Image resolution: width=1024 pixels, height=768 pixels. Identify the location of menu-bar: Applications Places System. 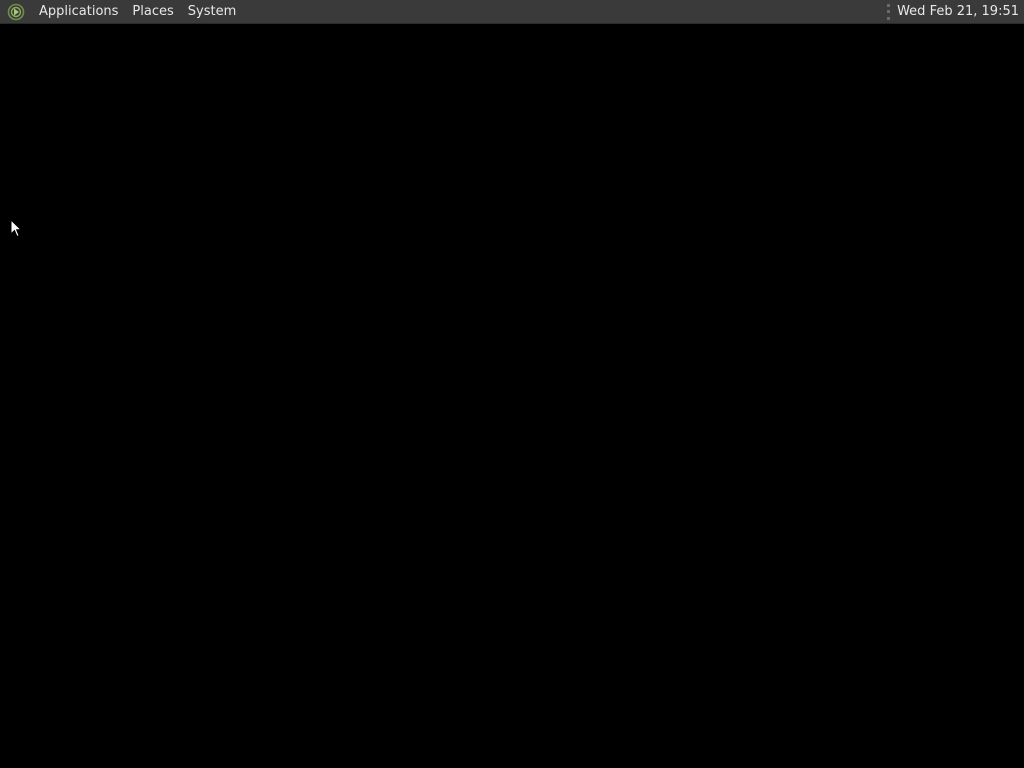
(121, 12).